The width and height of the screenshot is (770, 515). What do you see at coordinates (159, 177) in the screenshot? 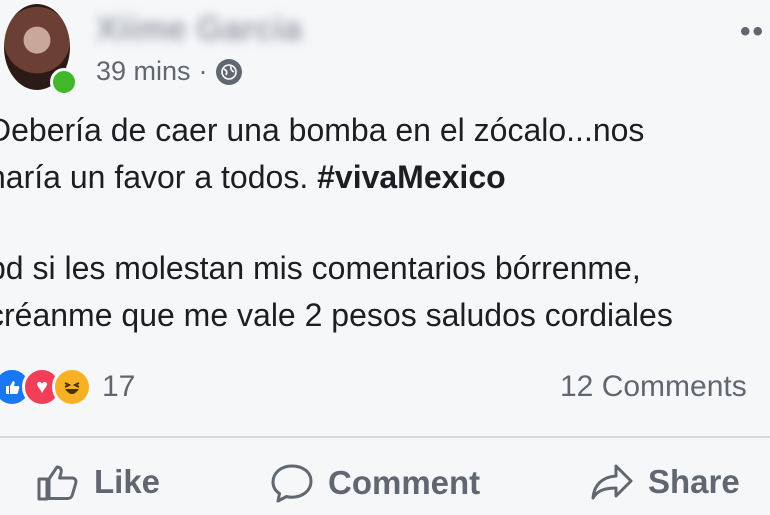
I see `post-text-plain: haría un favor a todos.` at bounding box center [159, 177].